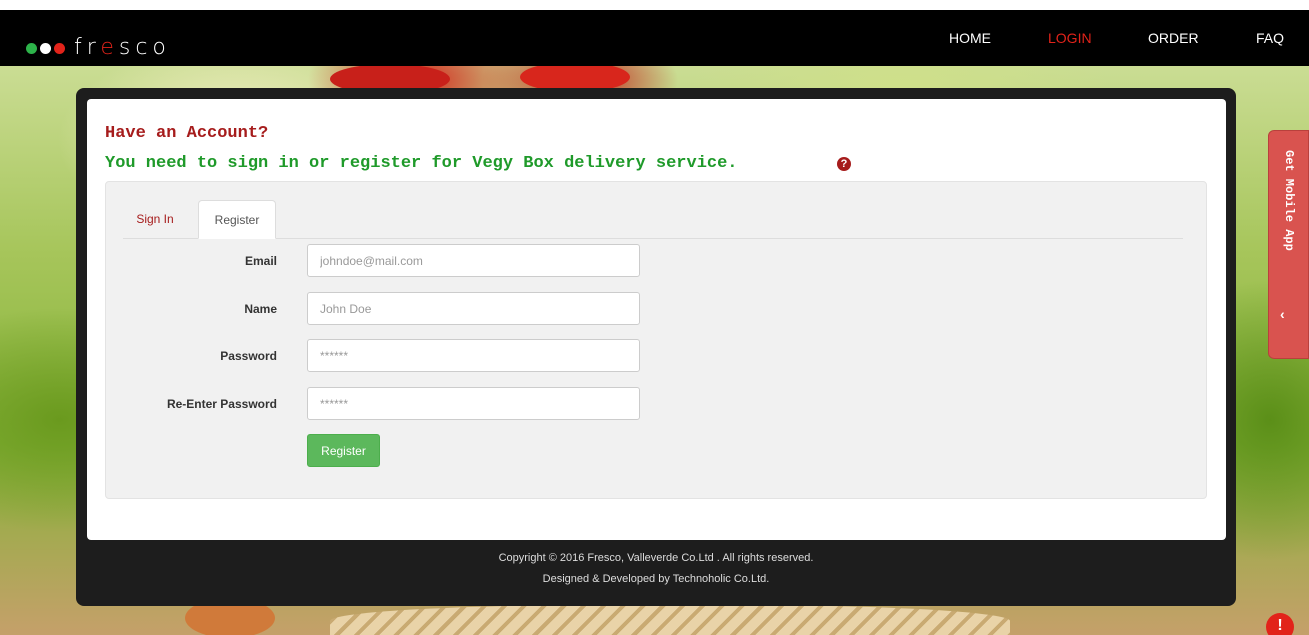 The image size is (1309, 635). I want to click on top-strip, so click(654, 5).